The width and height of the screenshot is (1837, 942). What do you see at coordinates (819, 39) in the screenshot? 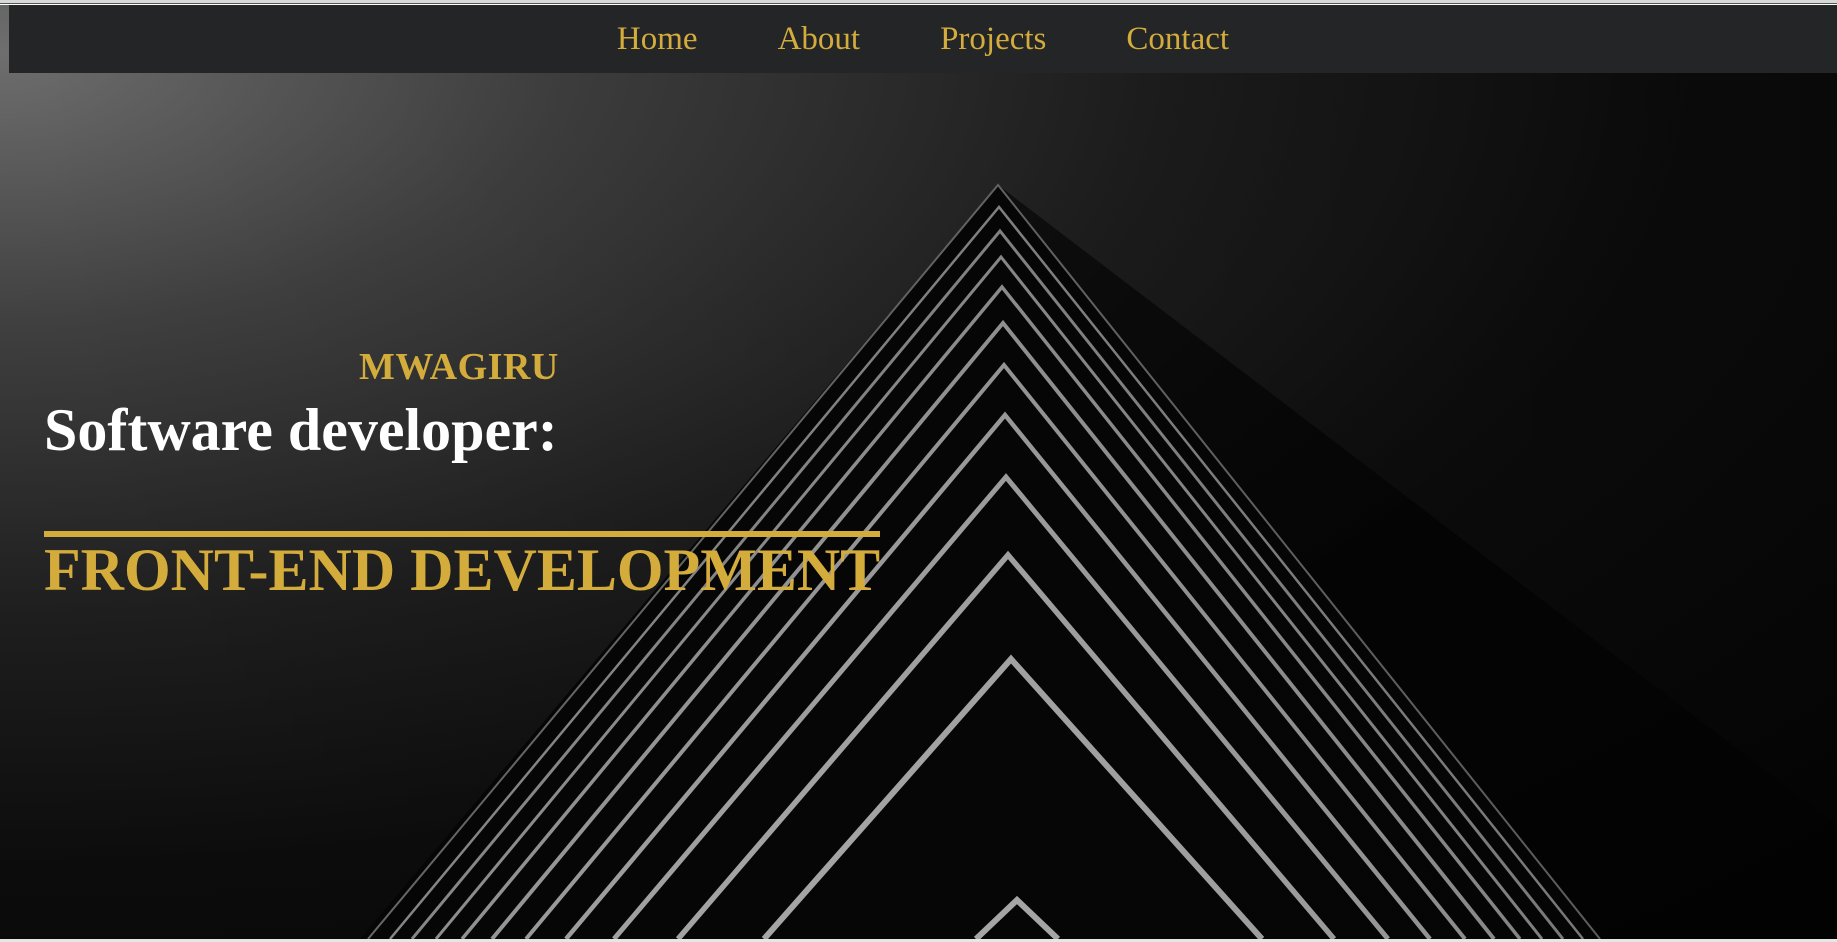
I see `nav-link-about: About` at bounding box center [819, 39].